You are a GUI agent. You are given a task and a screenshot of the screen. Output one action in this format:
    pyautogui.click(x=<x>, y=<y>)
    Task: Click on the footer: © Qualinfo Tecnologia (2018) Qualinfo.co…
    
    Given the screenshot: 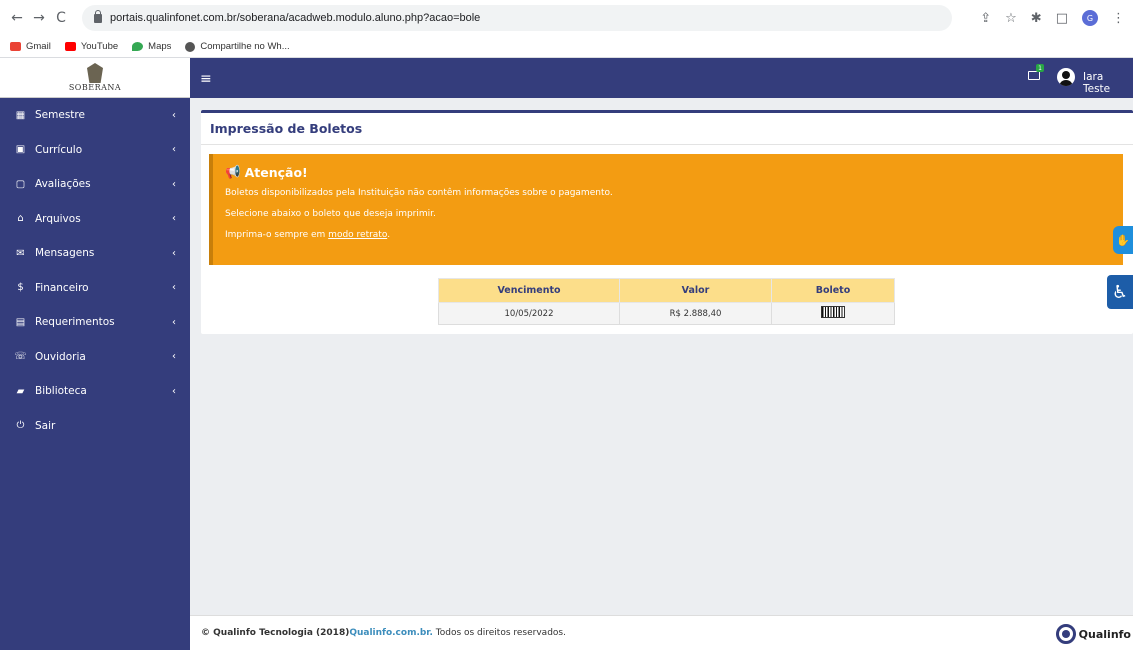 What is the action you would take?
    pyautogui.click(x=661, y=632)
    